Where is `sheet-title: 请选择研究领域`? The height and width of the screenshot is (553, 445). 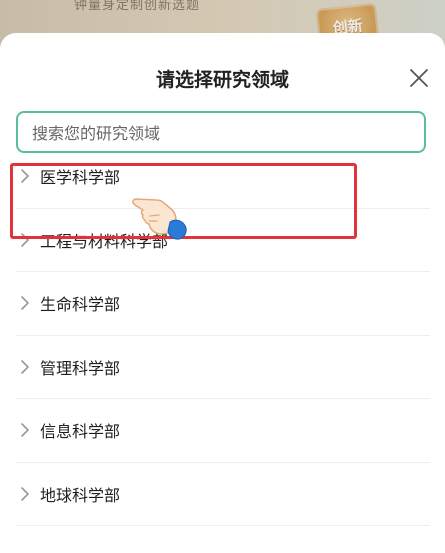
sheet-title: 请选择研究领域 is located at coordinates (222, 80).